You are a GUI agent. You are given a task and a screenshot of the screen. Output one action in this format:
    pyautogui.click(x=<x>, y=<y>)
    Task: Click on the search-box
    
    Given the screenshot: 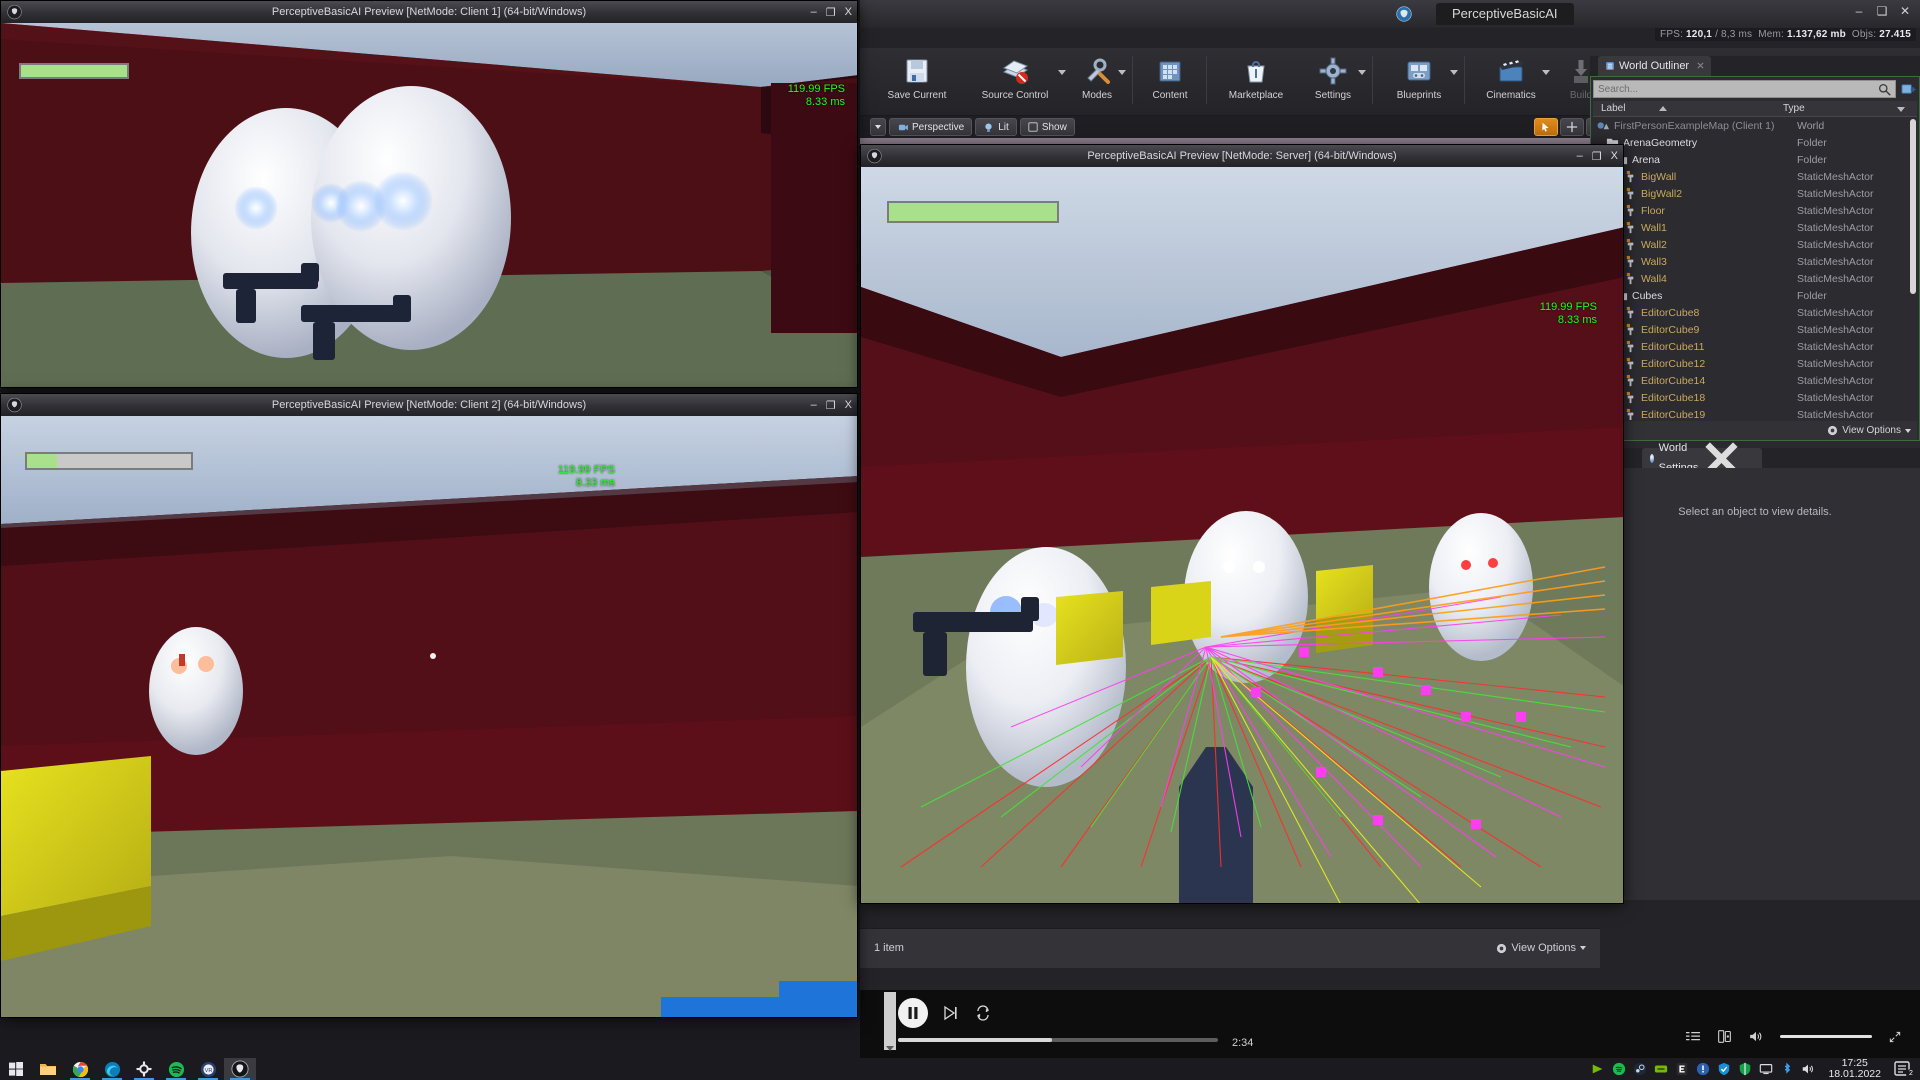 What is the action you would take?
    pyautogui.click(x=1744, y=89)
    